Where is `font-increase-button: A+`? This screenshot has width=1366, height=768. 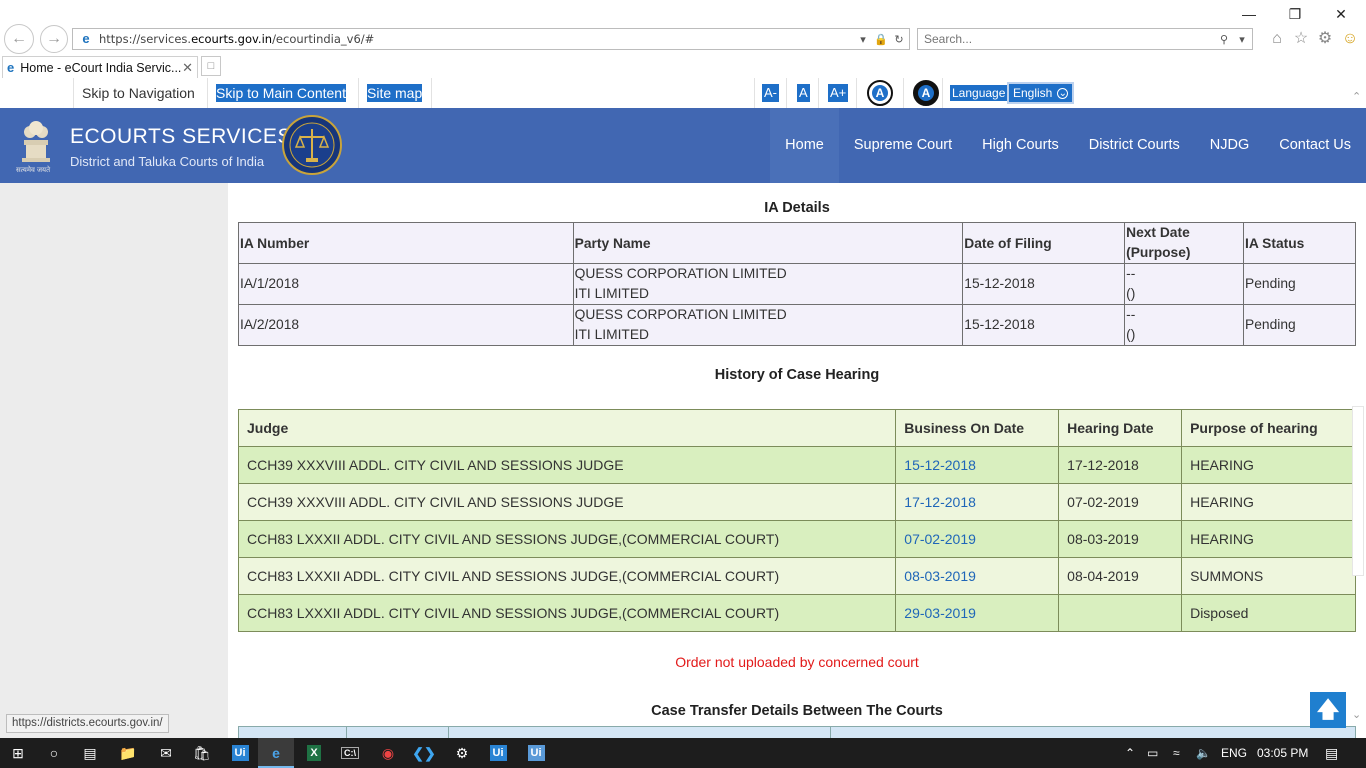 font-increase-button: A+ is located at coordinates (838, 93).